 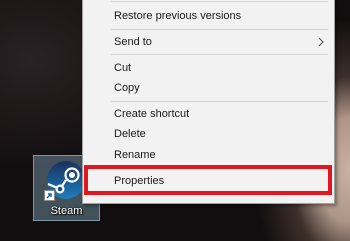 What do you see at coordinates (66, 211) in the screenshot?
I see `desktop-icon-label: Steam` at bounding box center [66, 211].